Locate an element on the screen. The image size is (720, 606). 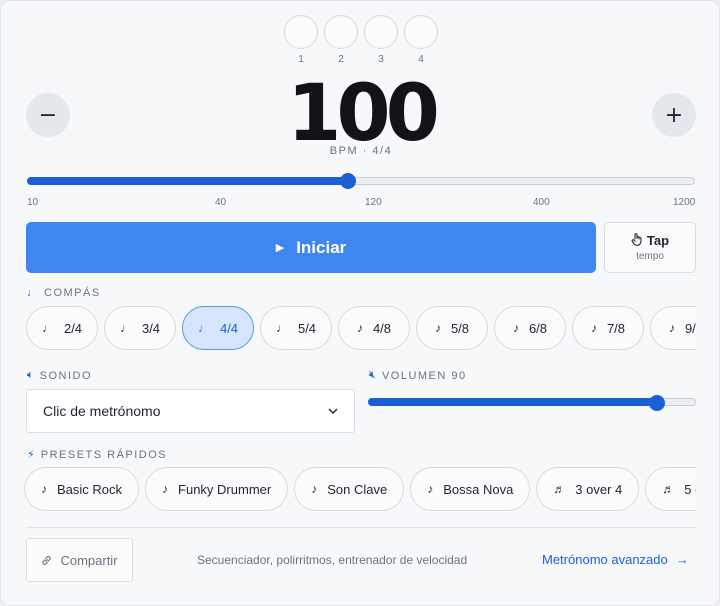
volume-heading: VOLUMEN 90 is located at coordinates (424, 375).